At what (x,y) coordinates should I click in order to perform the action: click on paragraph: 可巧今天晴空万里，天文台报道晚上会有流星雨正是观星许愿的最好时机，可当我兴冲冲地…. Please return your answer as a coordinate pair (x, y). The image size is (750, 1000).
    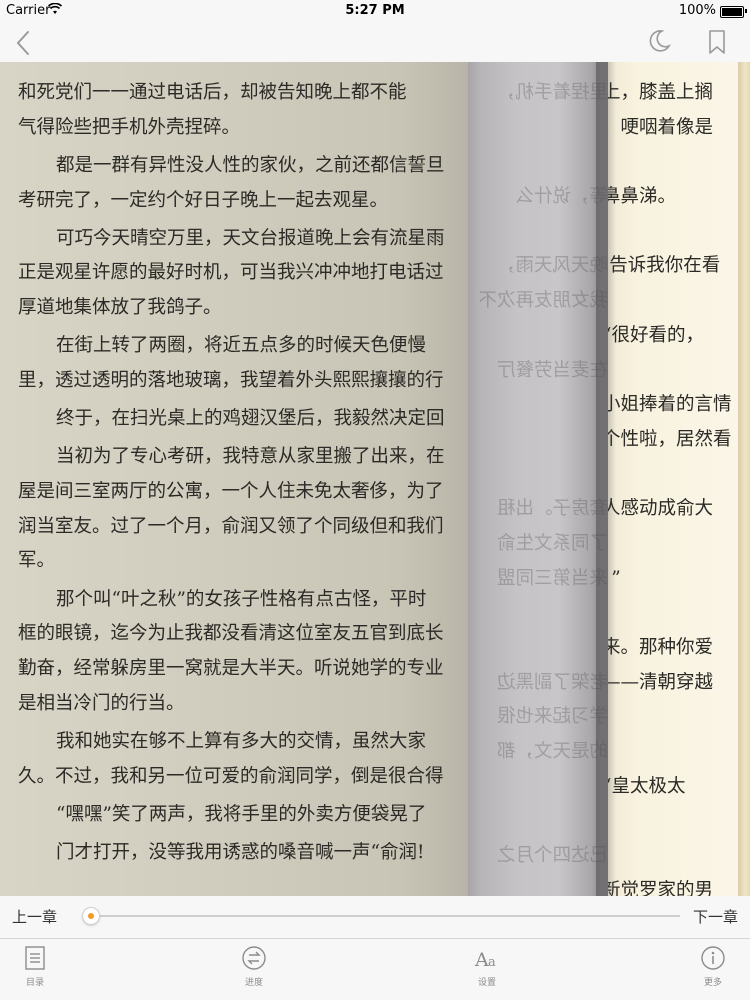
    Looking at the image, I should click on (243, 274).